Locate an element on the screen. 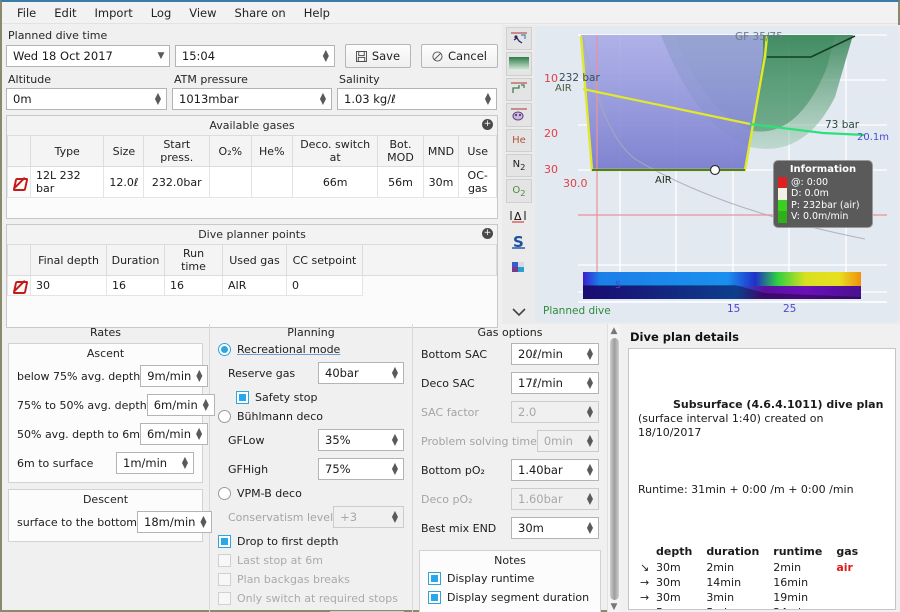 This screenshot has width=900, height=612. drop-to-first-depth-checkbox: Drop to first depth is located at coordinates (311, 541).